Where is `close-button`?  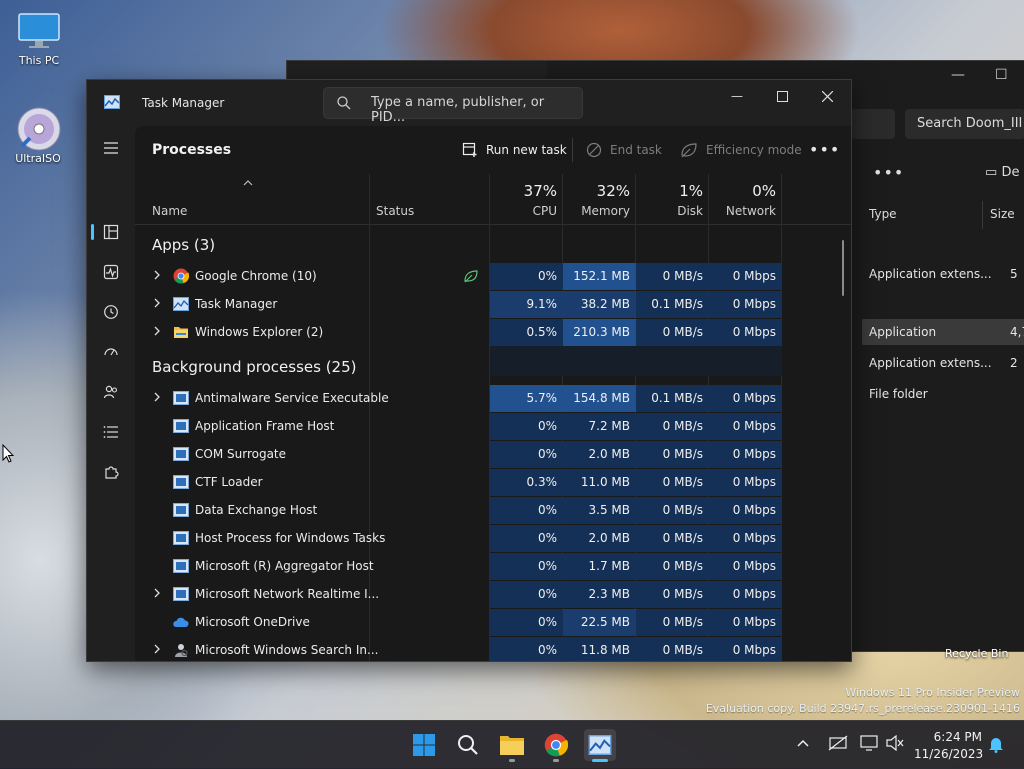
close-button is located at coordinates (827, 96).